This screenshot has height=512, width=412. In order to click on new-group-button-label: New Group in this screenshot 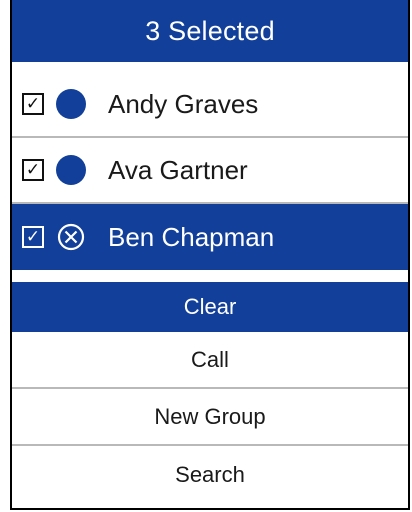, I will do `click(210, 416)`.